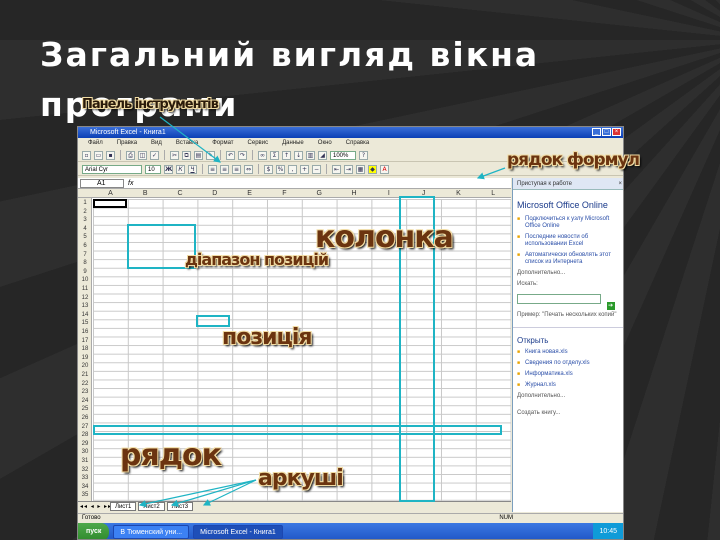 Image resolution: width=720 pixels, height=540 pixels. Describe the element at coordinates (343, 155) in the screenshot. I see `zoom-select: 100%` at that location.